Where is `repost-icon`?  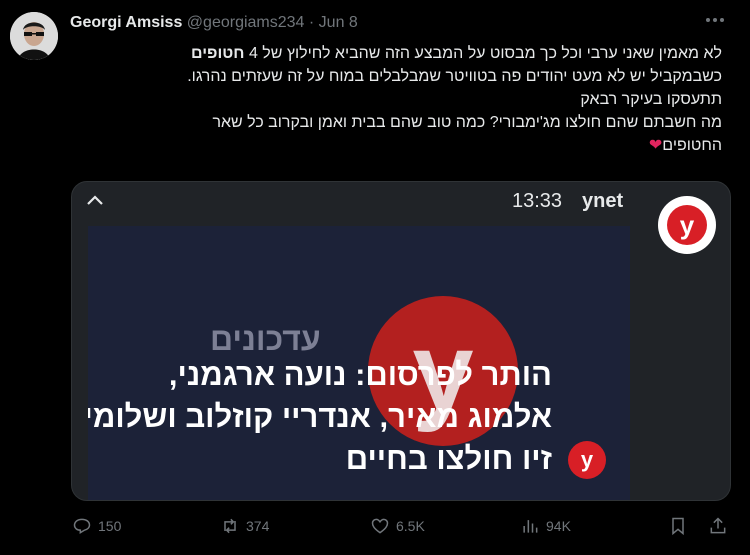 repost-icon is located at coordinates (230, 526).